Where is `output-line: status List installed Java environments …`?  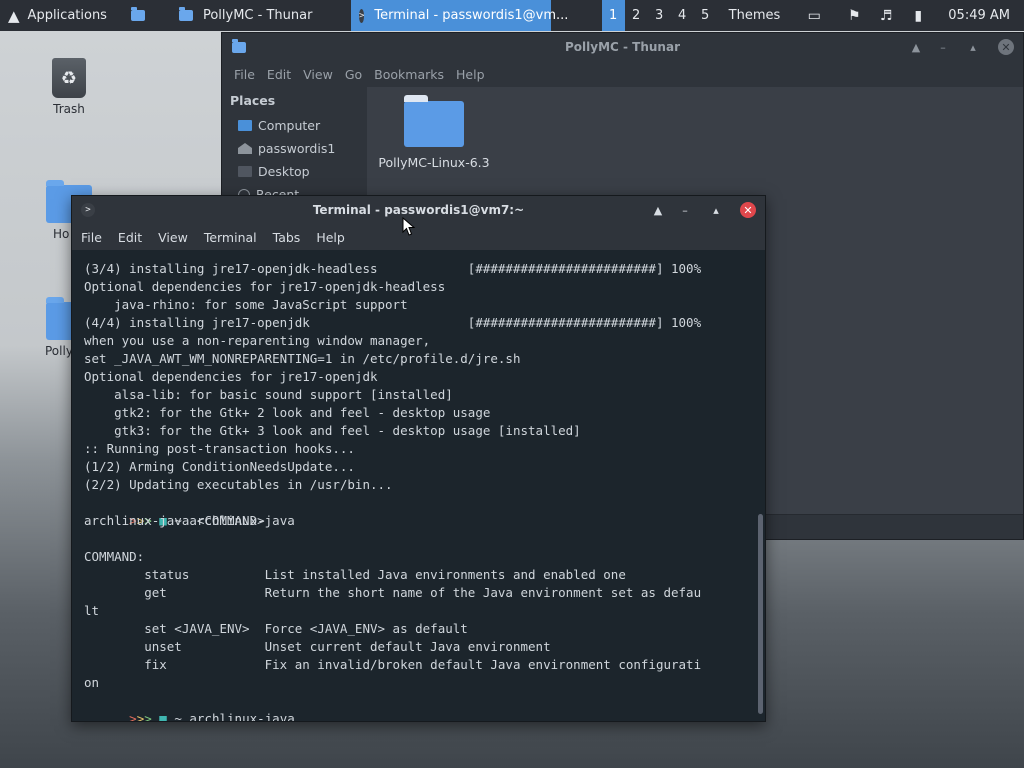
output-line: status List installed Java environments … is located at coordinates (355, 574).